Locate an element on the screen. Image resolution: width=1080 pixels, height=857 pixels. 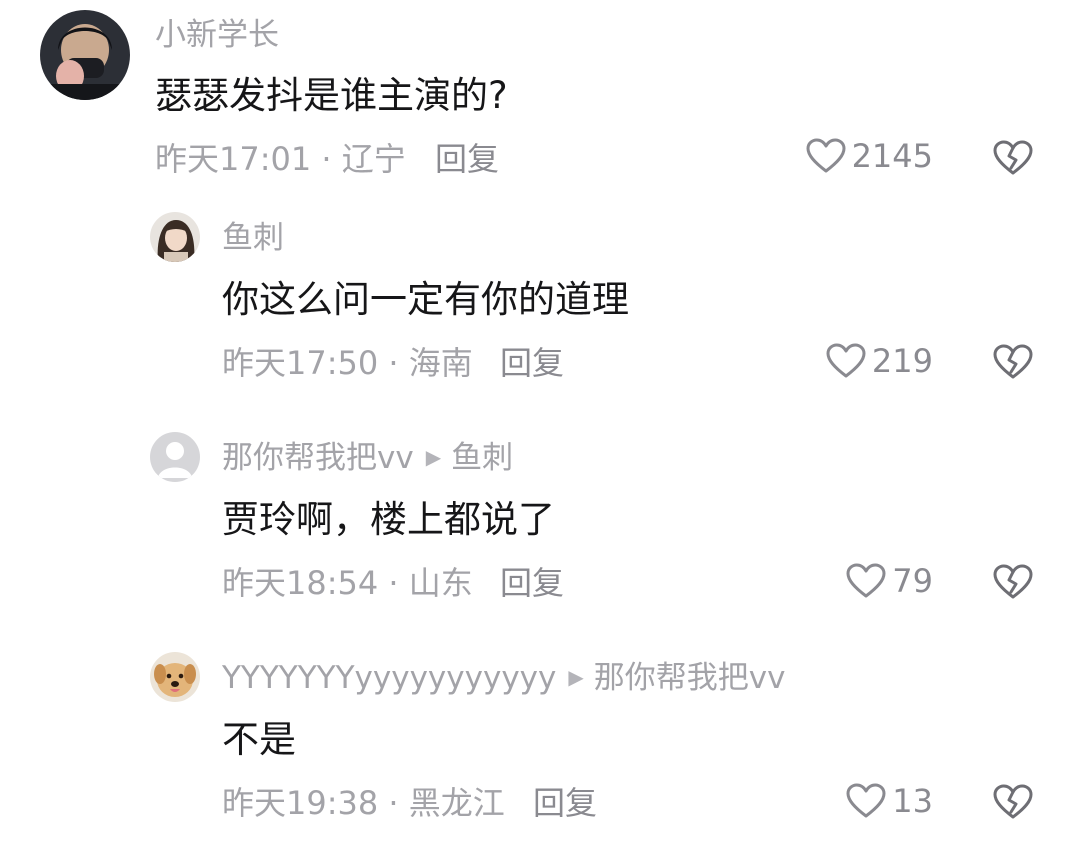
comment-meta: 昨天19:38 · 黑龙江 is located at coordinates (363, 803).